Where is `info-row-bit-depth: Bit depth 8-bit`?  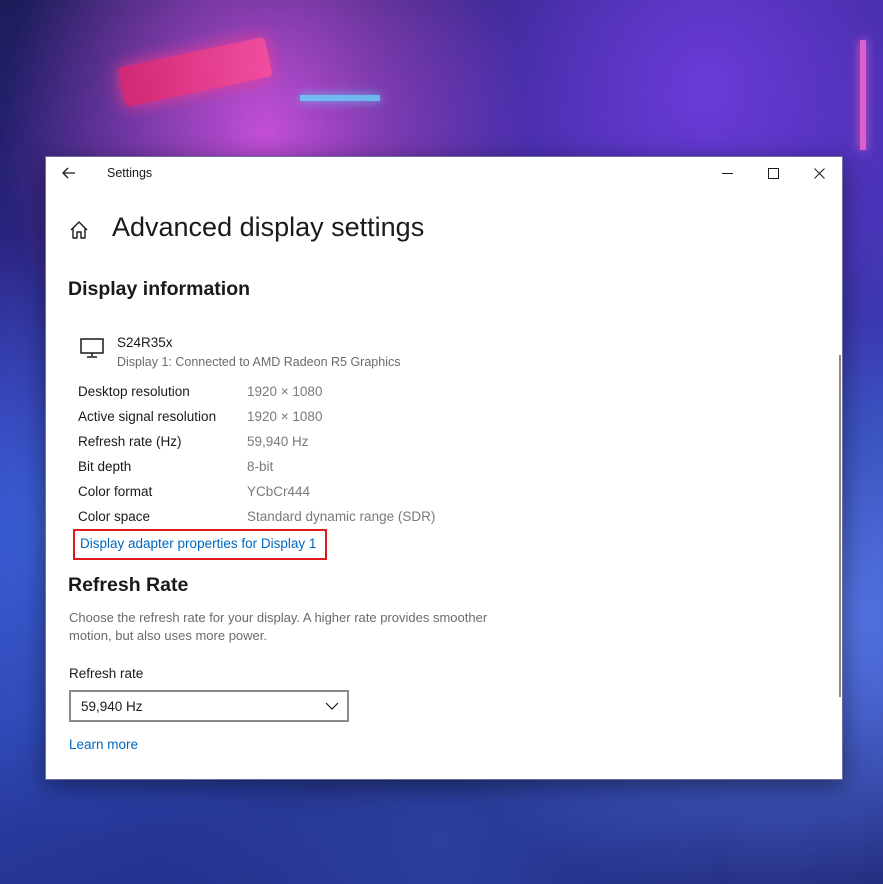
info-row-bit-depth: Bit depth 8-bit is located at coordinates (328, 469).